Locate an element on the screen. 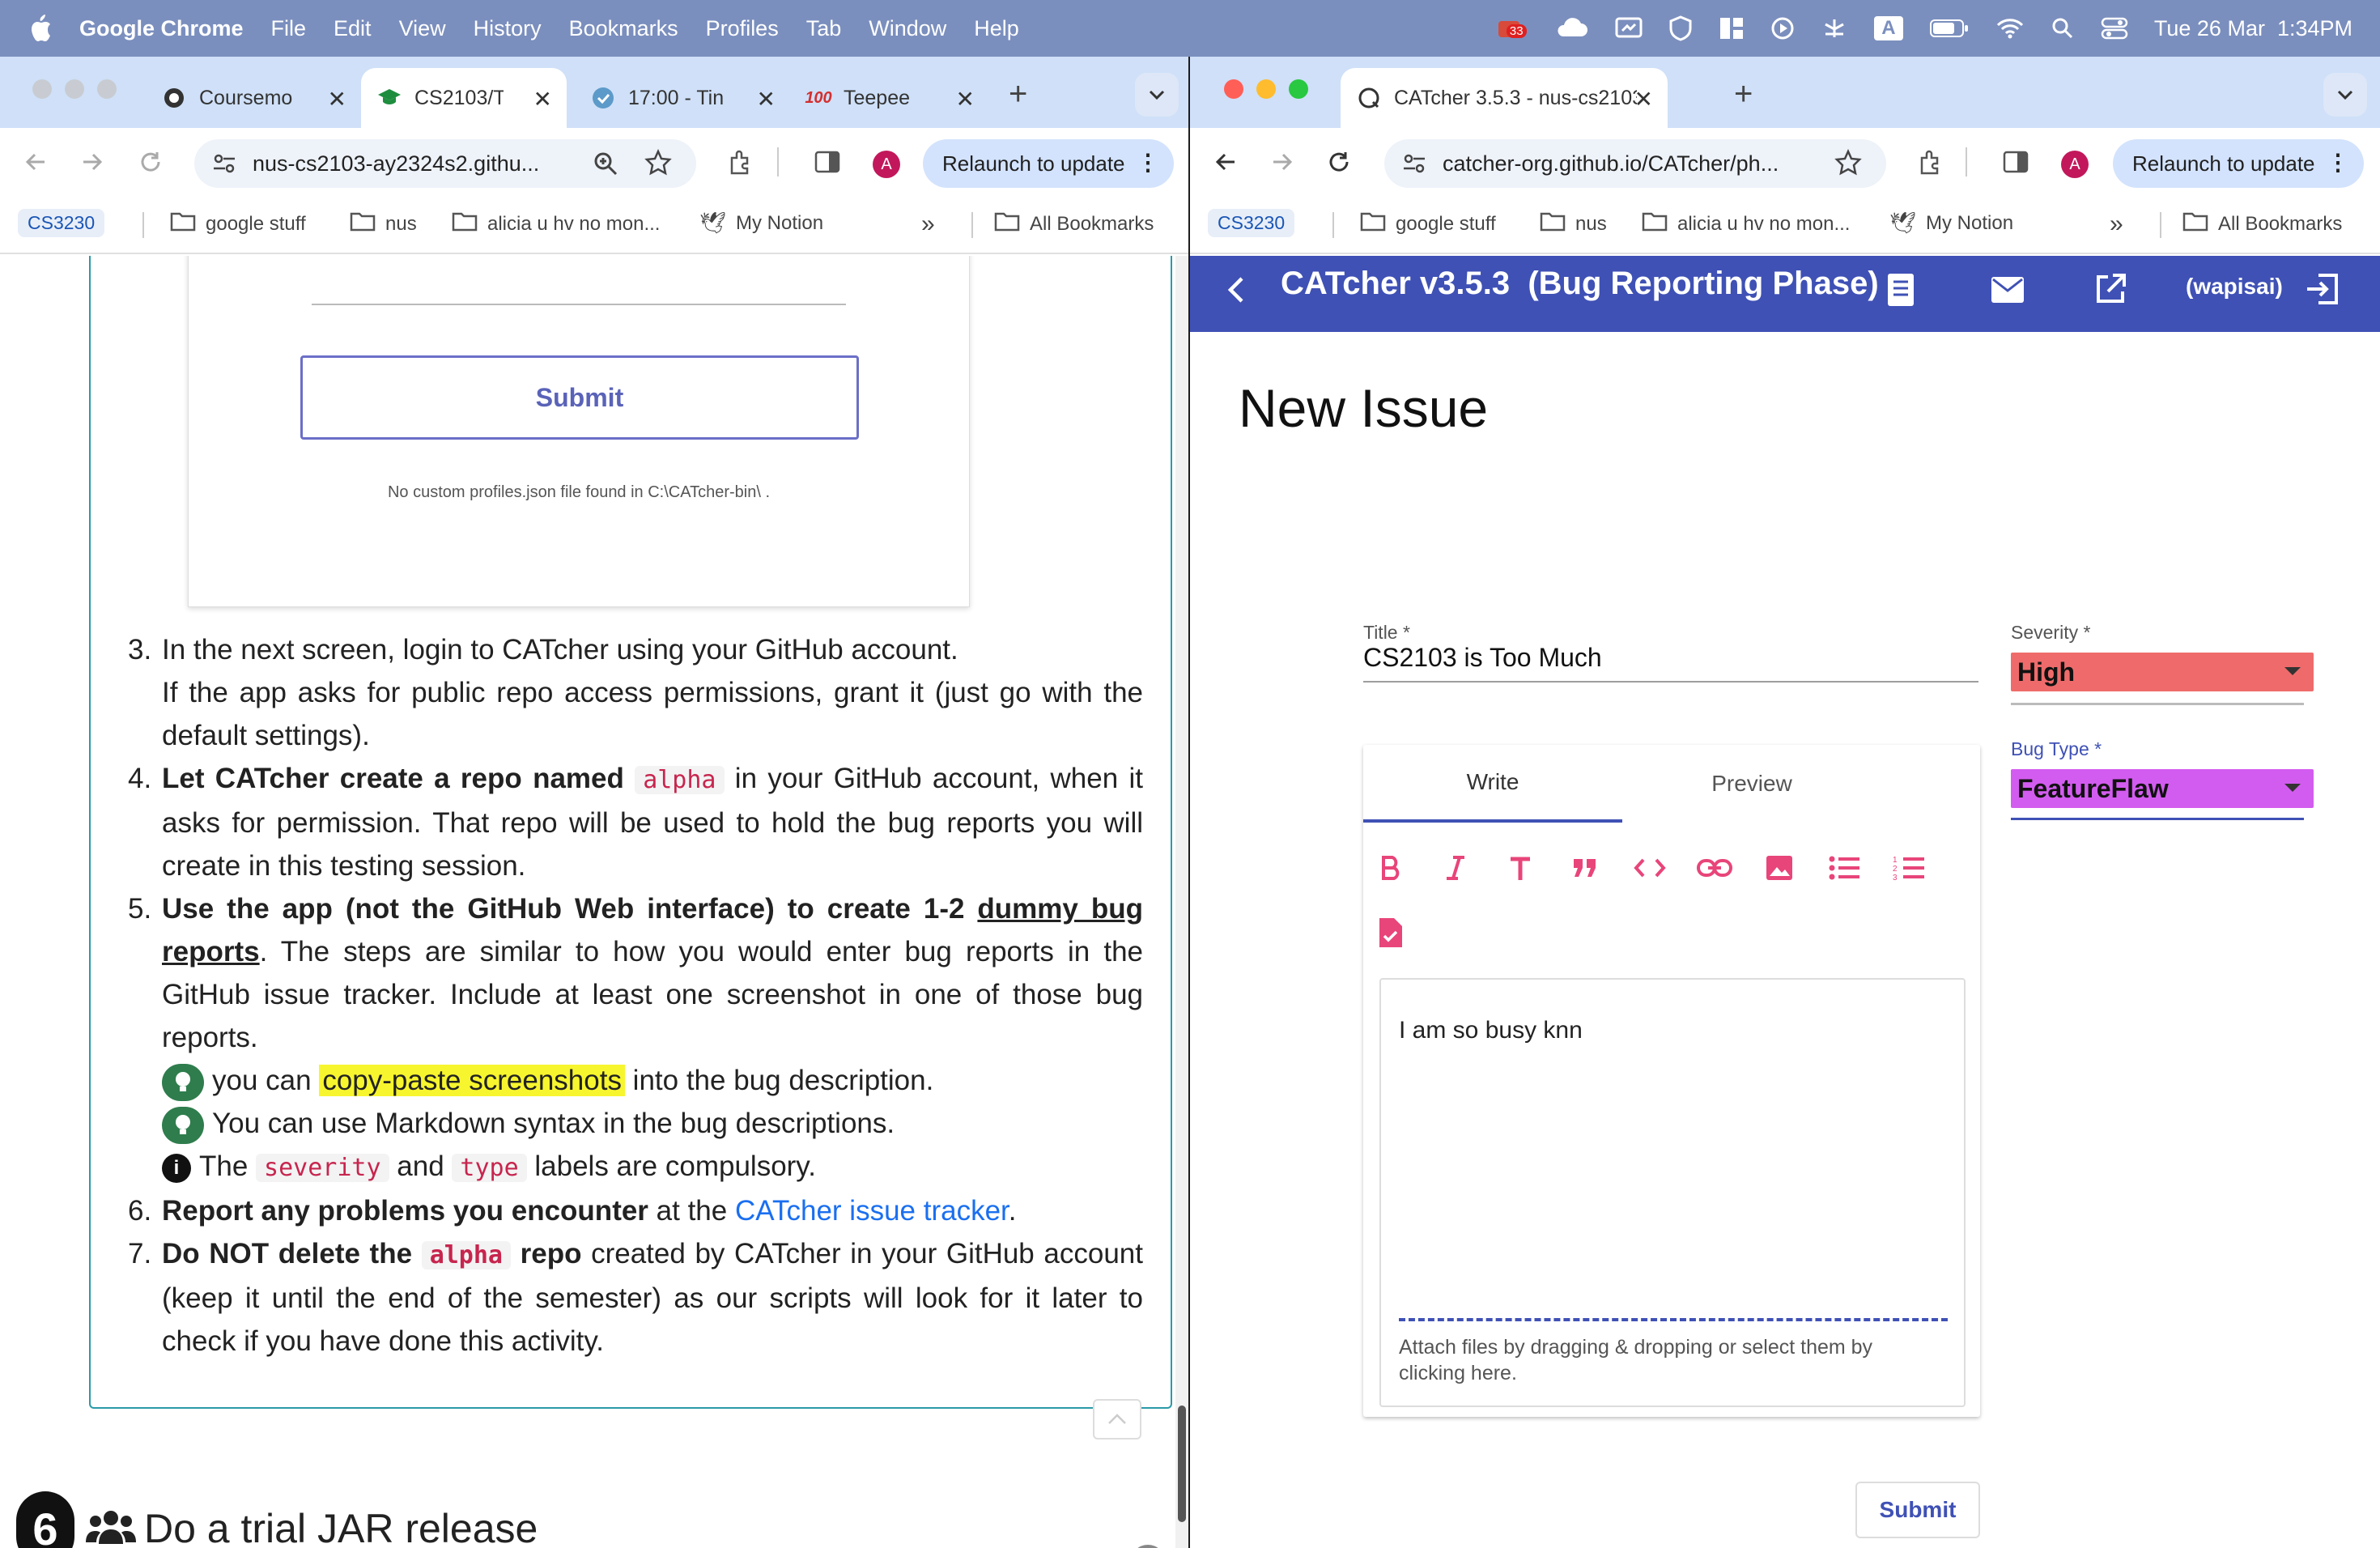 The image size is (2380, 1548). file-attachment-icon is located at coordinates (1391, 933).